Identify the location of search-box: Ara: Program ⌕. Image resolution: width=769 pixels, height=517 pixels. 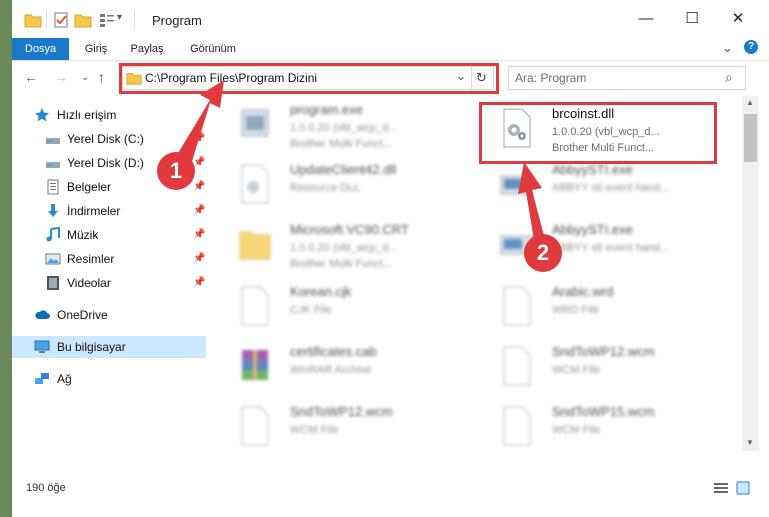
(627, 78).